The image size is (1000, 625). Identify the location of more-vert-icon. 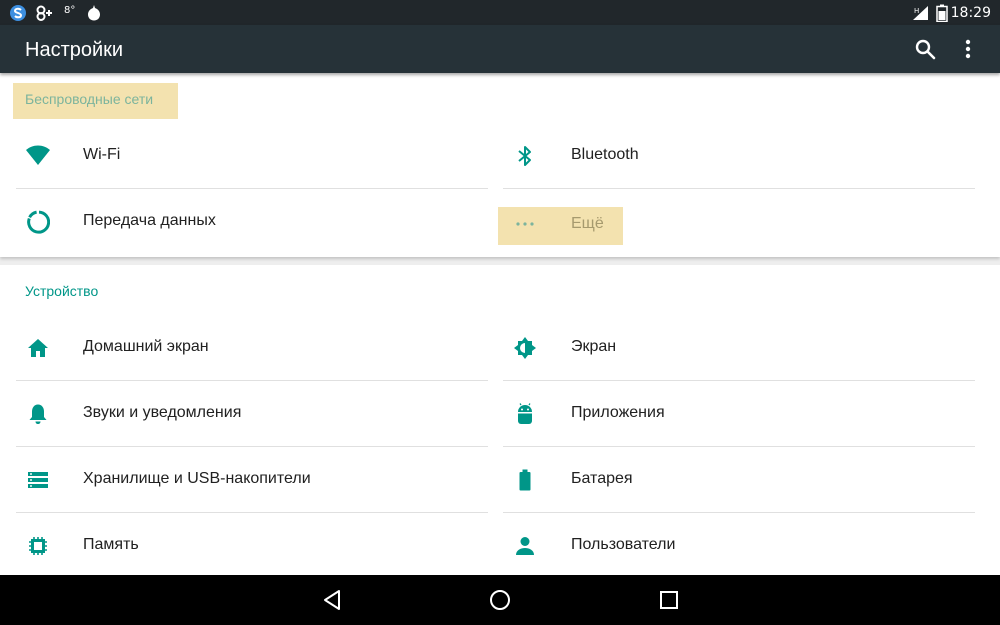
(968, 49).